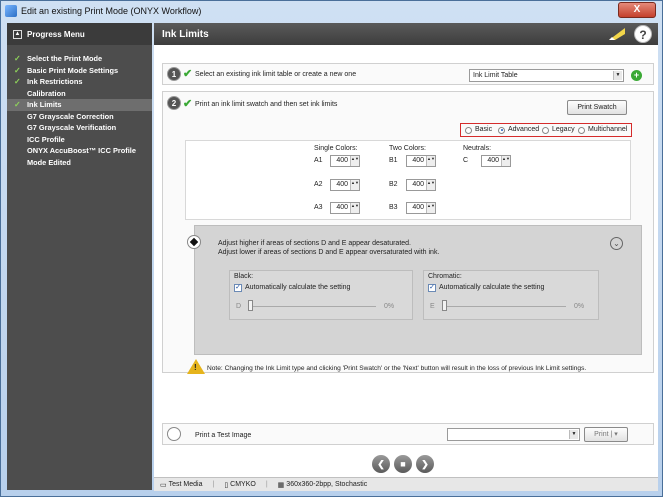 The image size is (663, 497). Describe the element at coordinates (421, 185) in the screenshot. I see `b2-input: 400 ▲▼` at that location.